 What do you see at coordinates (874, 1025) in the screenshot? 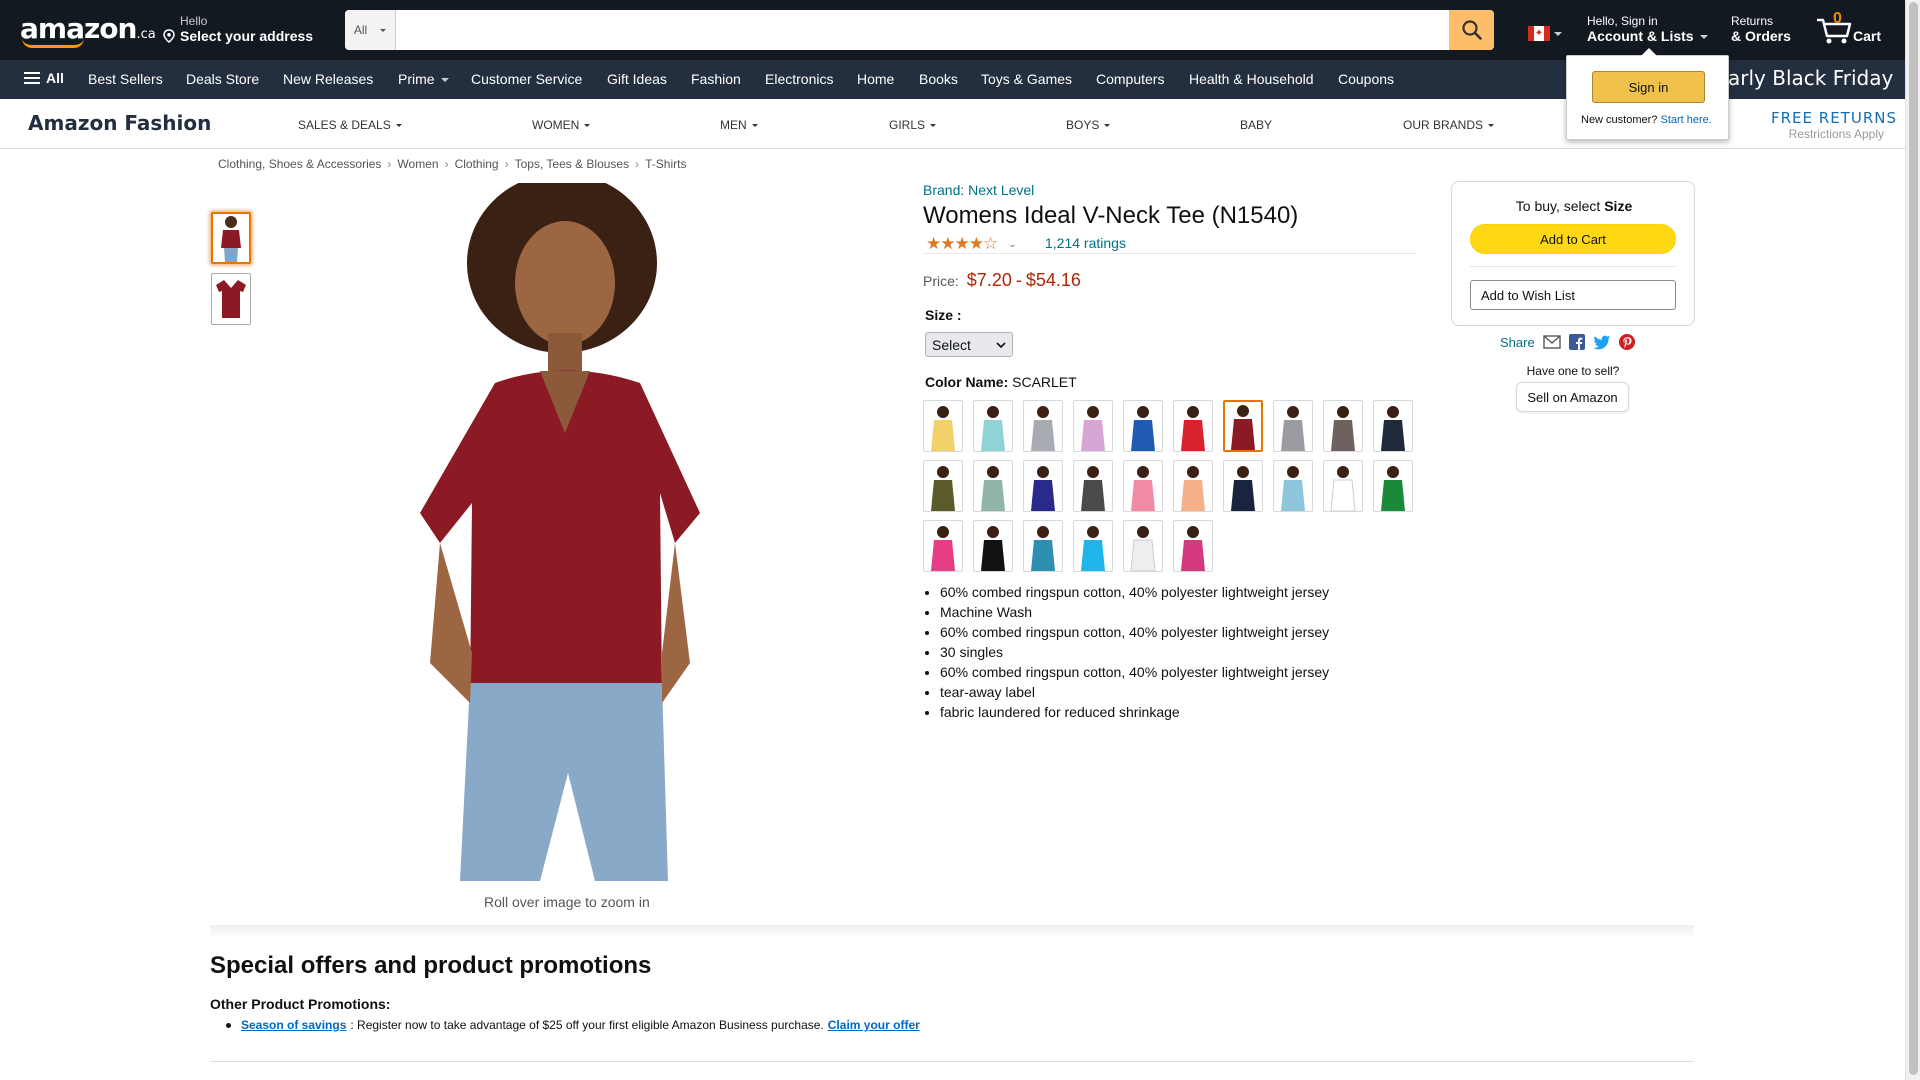
I see `claim-offer-link: Claim your offer` at bounding box center [874, 1025].